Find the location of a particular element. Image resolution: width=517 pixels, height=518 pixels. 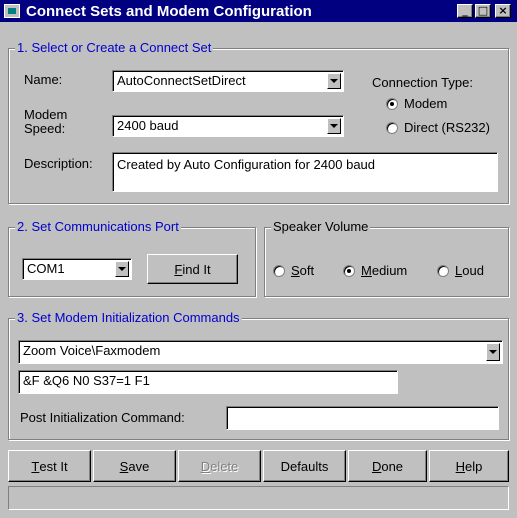

help-label: elp is located at coordinates (474, 466).